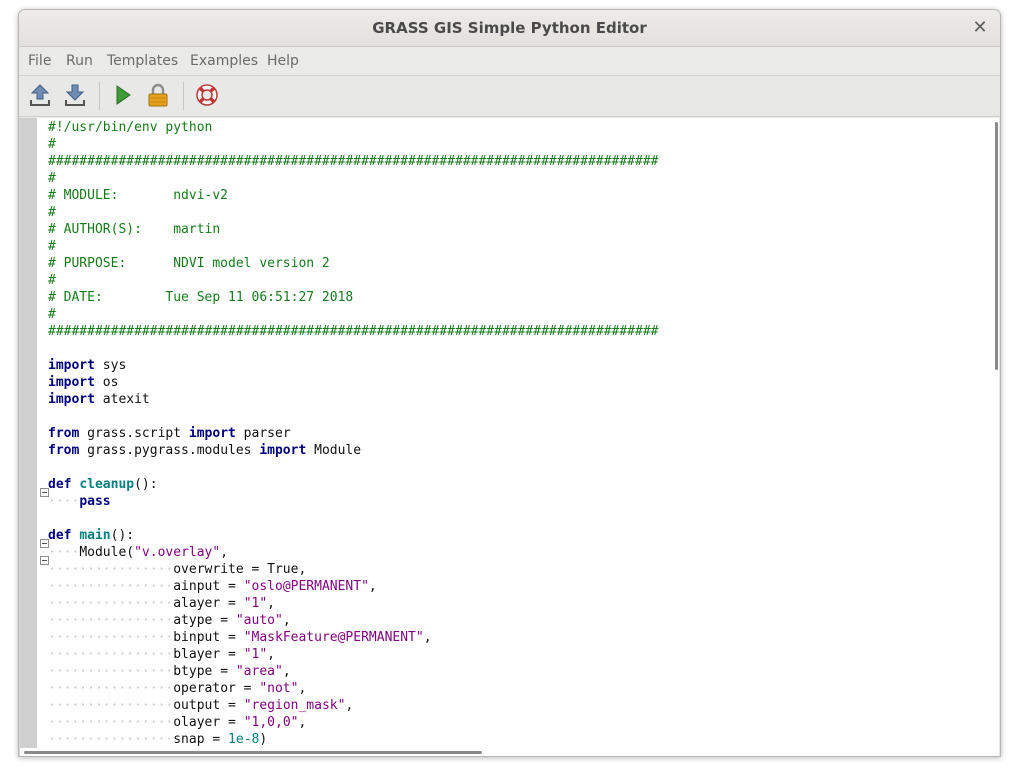 The width and height of the screenshot is (1019, 770). I want to click on code-line: ················snap = 1e-8), so click(157, 739).